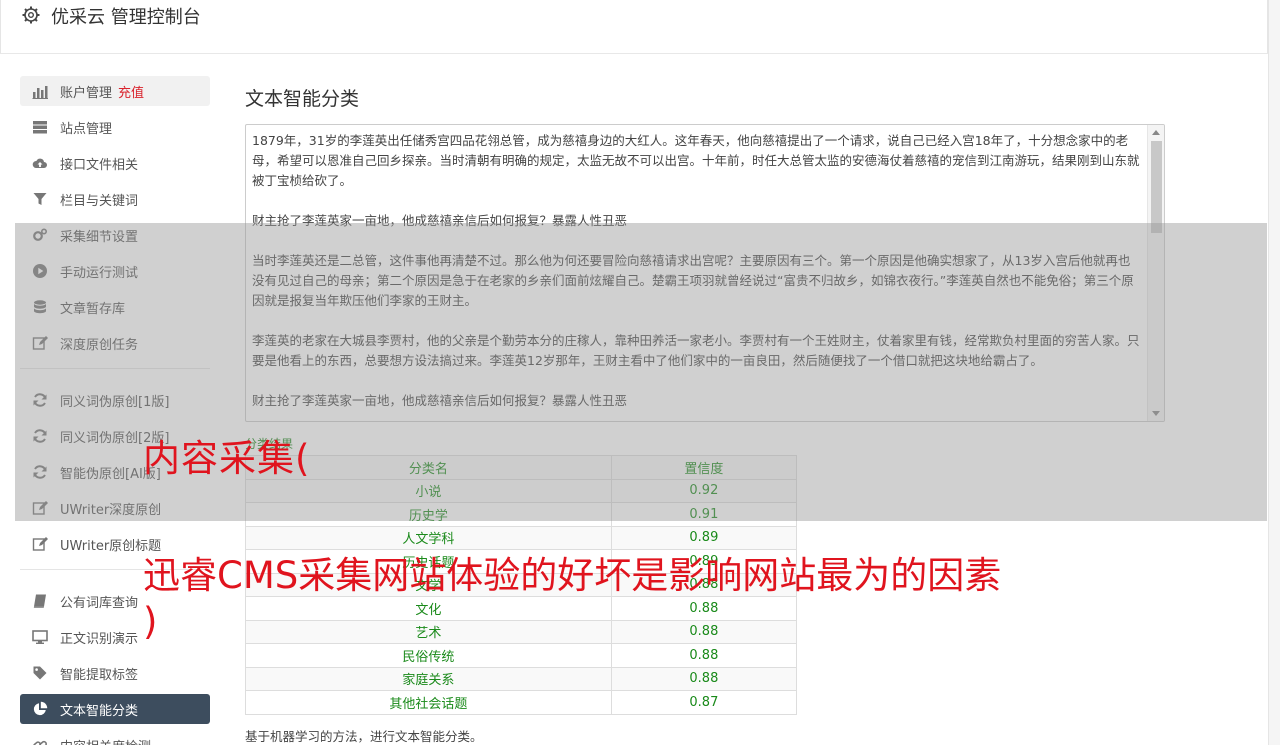 Image resolution: width=1280 pixels, height=745 pixels. Describe the element at coordinates (99, 675) in the screenshot. I see `sidebar-item-label: 智能提取标签` at that location.